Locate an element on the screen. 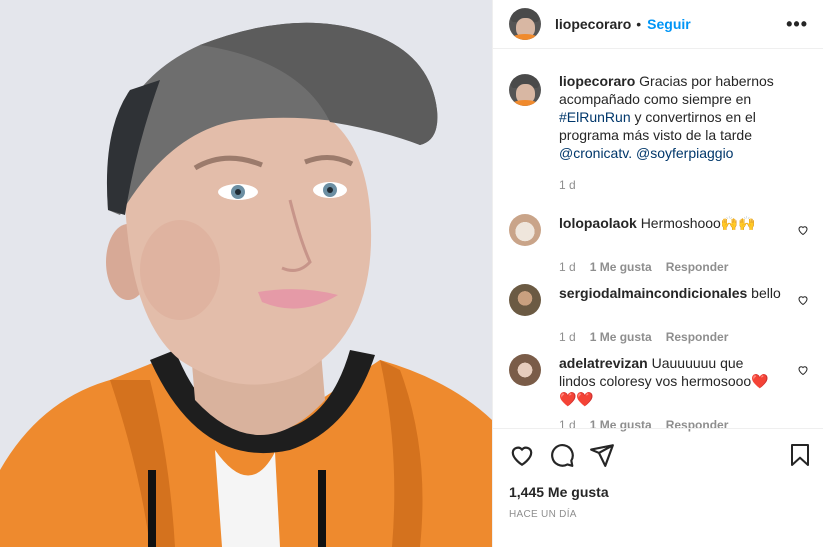  post-date: Hace un día is located at coordinates (543, 514).